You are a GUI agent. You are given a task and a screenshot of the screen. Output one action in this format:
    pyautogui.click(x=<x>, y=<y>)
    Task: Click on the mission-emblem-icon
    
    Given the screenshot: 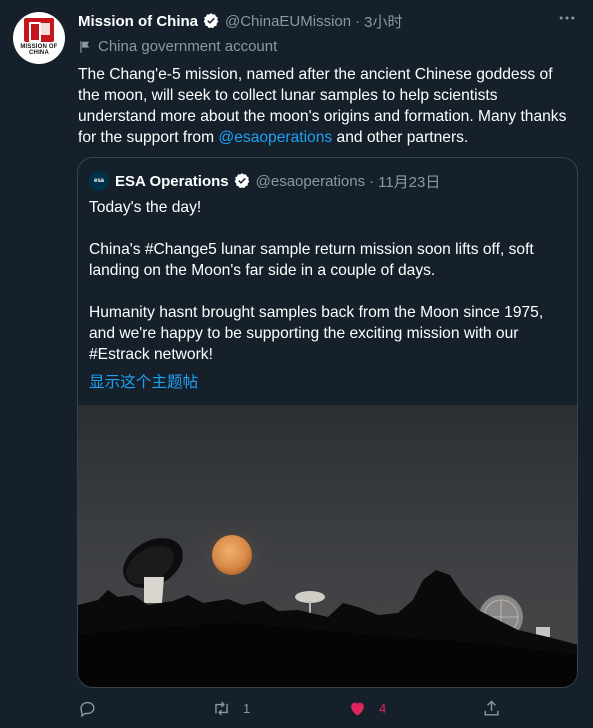 What is the action you would take?
    pyautogui.click(x=39, y=30)
    